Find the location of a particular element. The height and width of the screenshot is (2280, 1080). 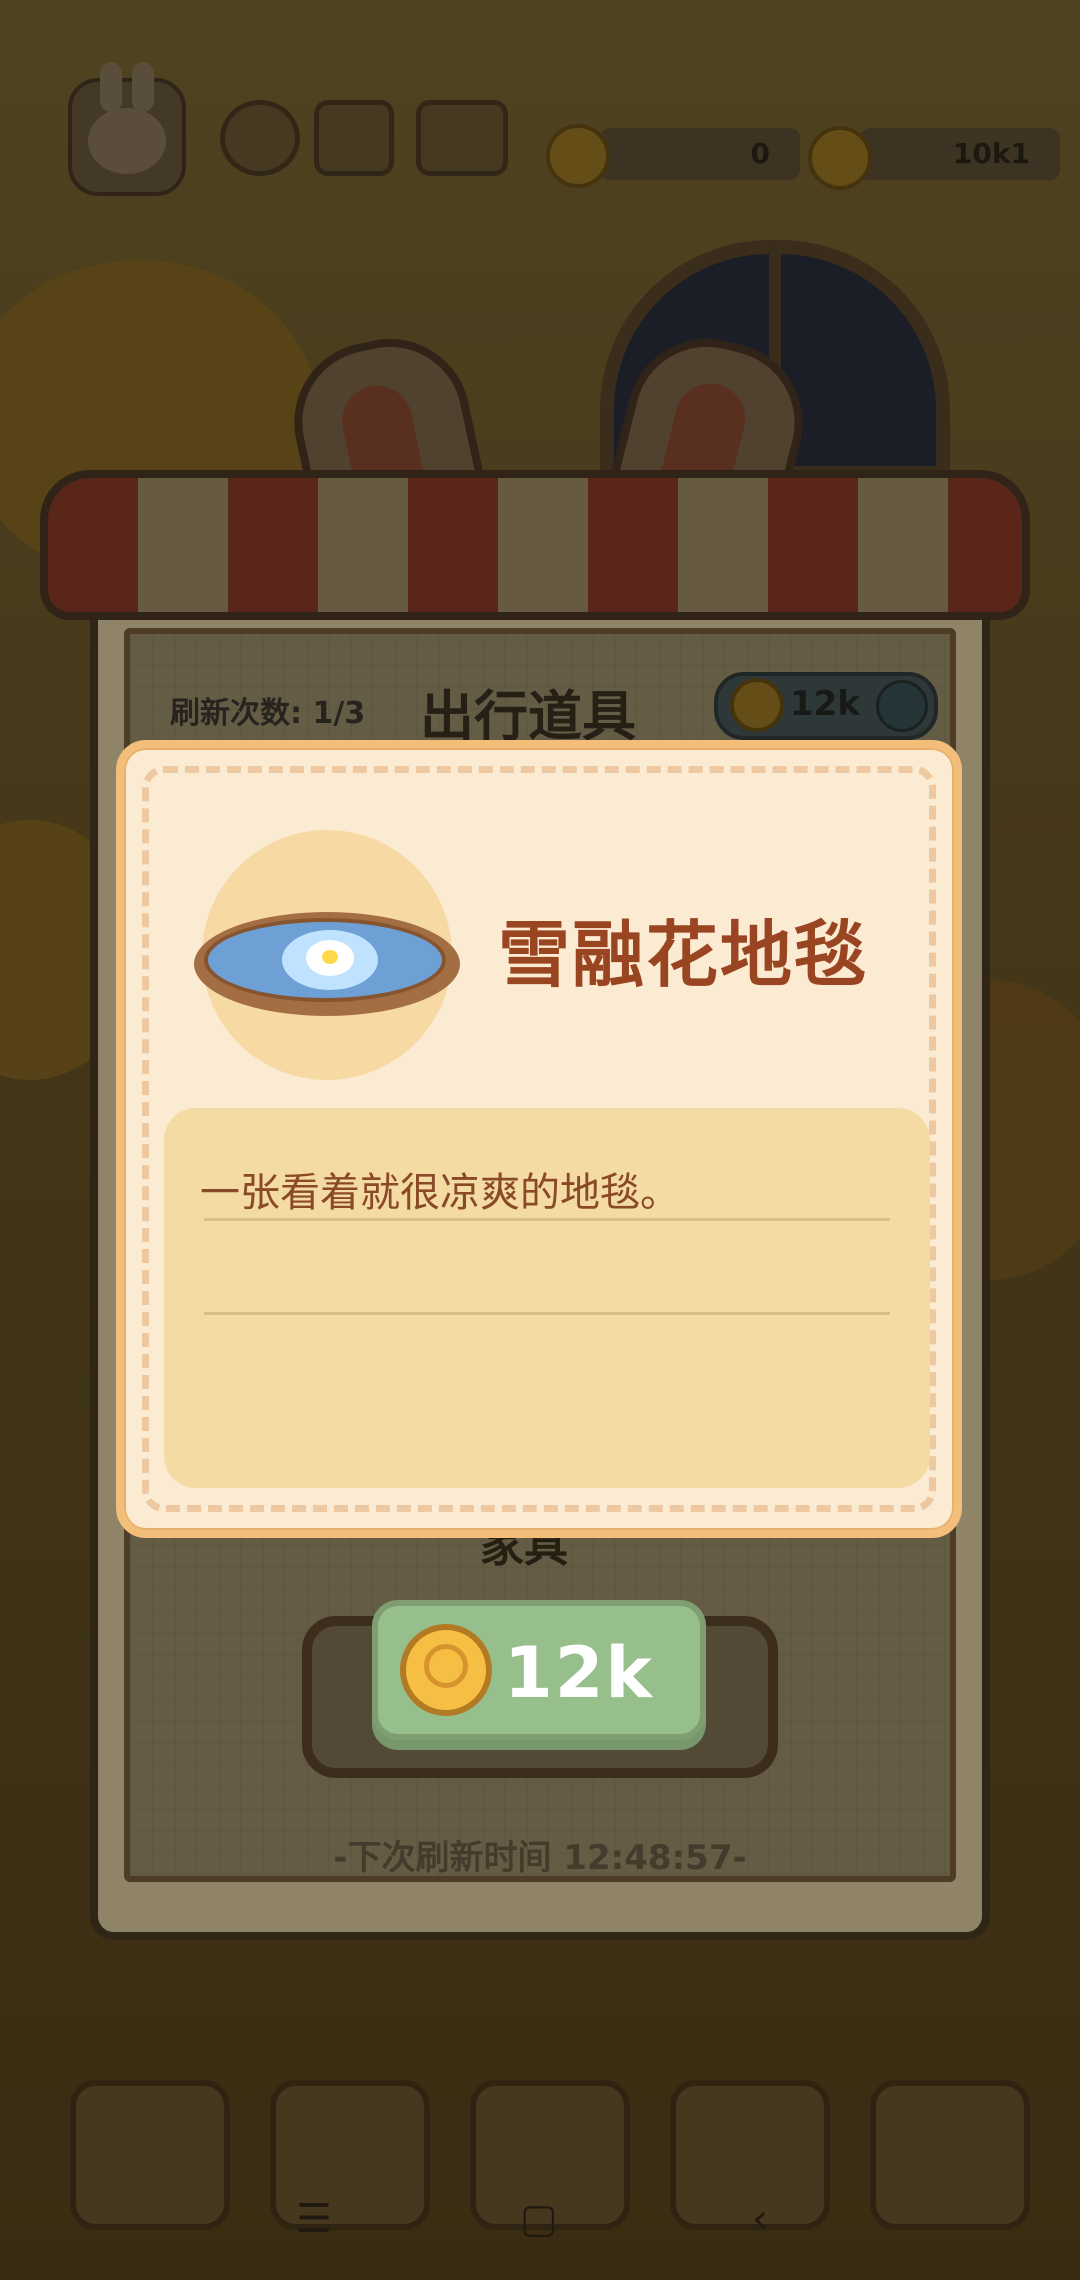

back-icon: ‹ is located at coordinates (760, 2219).